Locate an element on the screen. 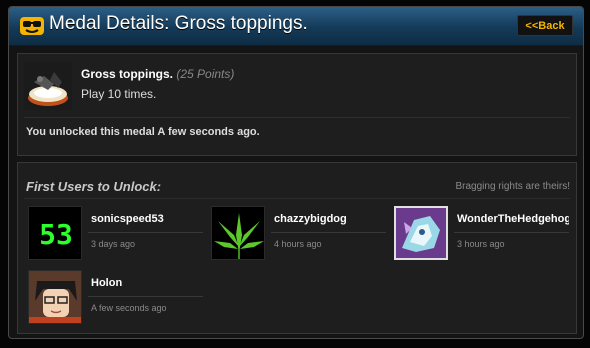  unlock-time: 3 days ago is located at coordinates (113, 244).